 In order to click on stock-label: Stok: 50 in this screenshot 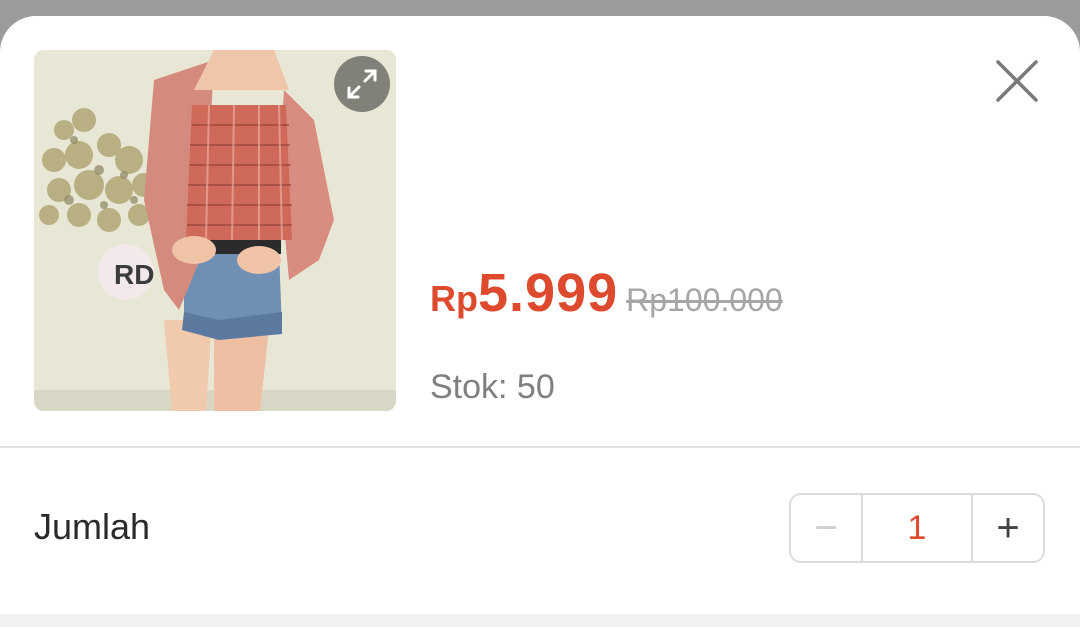, I will do `click(492, 387)`.